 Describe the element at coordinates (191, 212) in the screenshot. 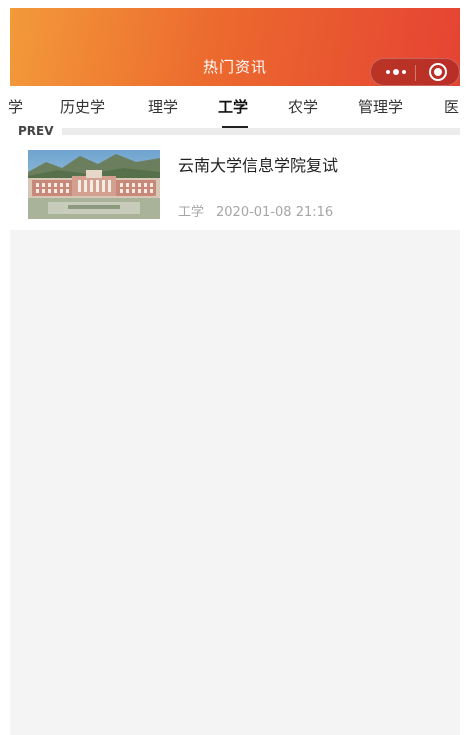

I see `news-category: 工学` at that location.